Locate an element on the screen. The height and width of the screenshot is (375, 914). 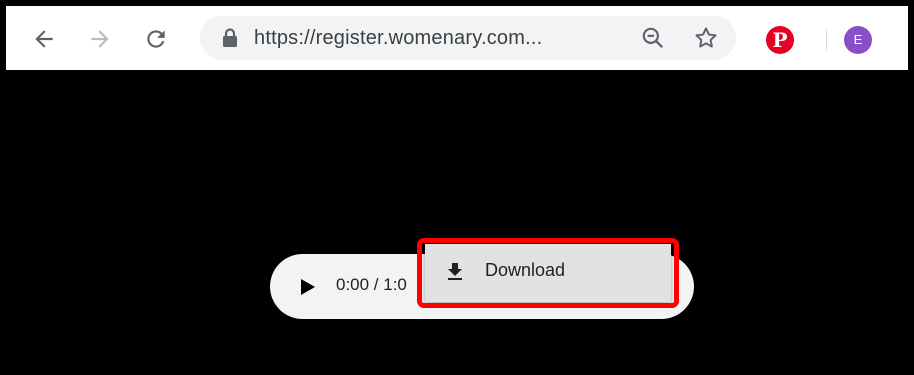
back-arrow-icon is located at coordinates (44, 39).